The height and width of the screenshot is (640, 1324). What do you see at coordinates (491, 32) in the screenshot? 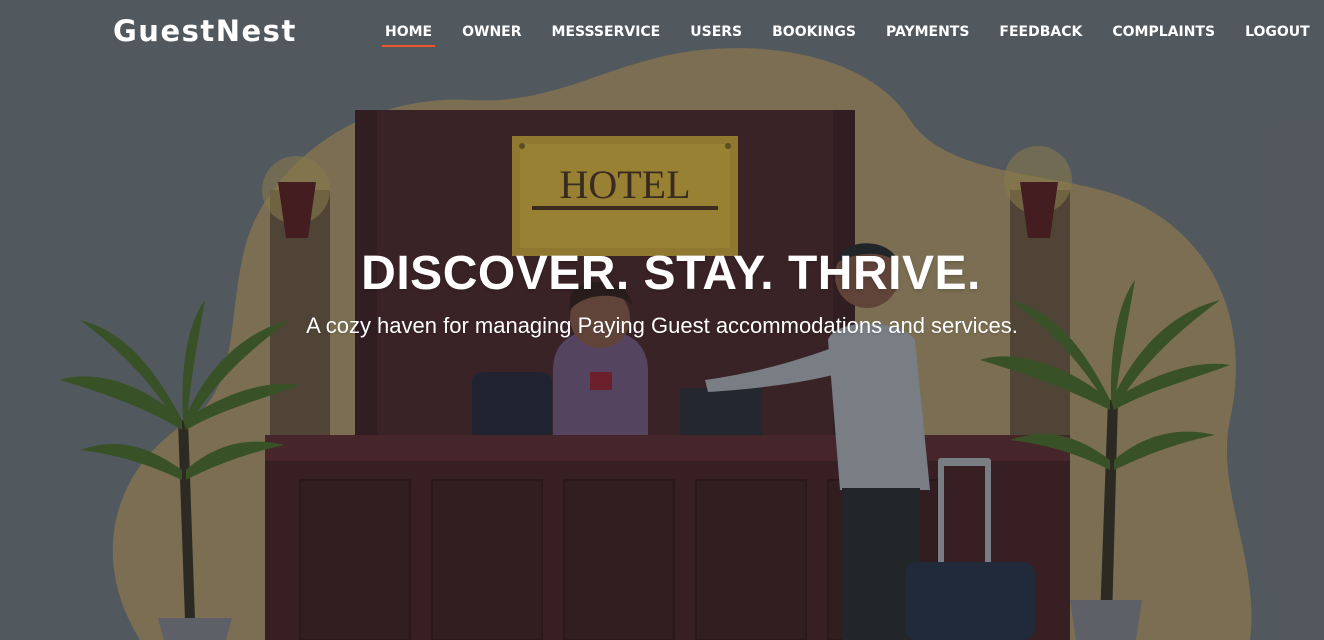
I see `nav-item-owner: OWNER` at bounding box center [491, 32].